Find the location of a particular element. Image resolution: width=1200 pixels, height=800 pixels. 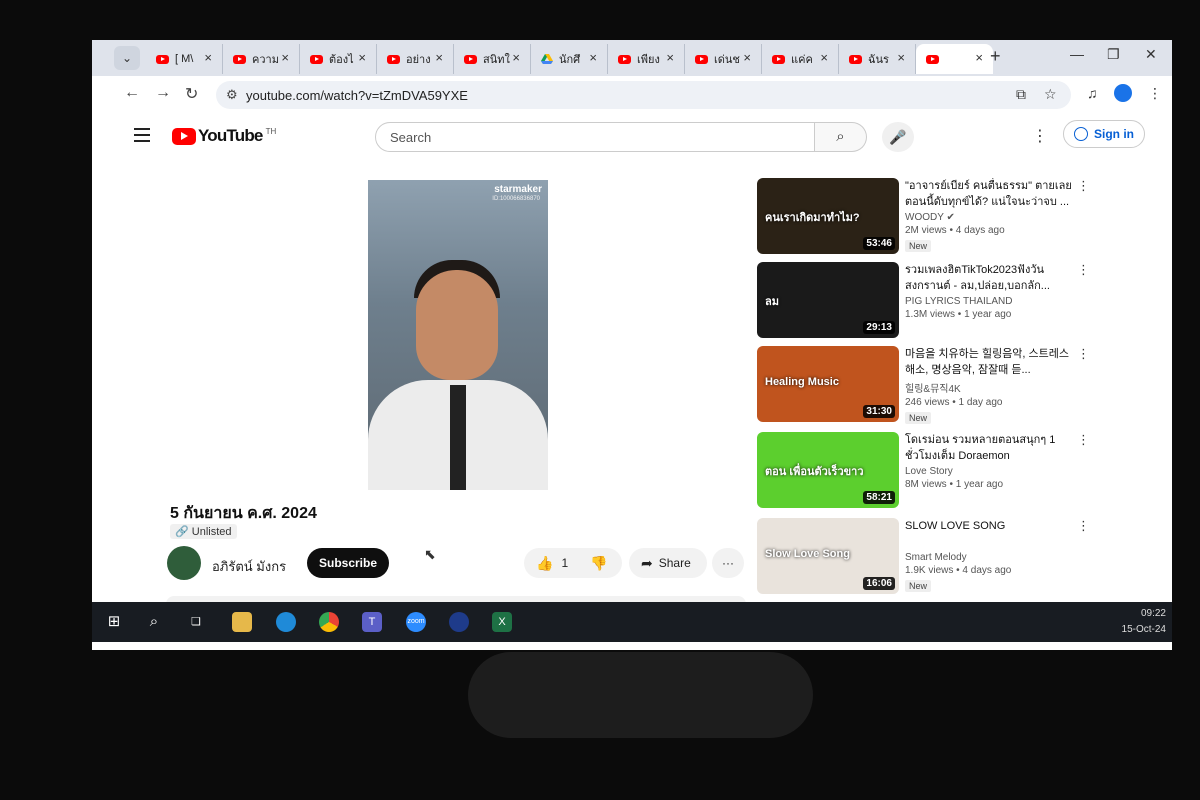

new-tab-button: + is located at coordinates (995, 56).